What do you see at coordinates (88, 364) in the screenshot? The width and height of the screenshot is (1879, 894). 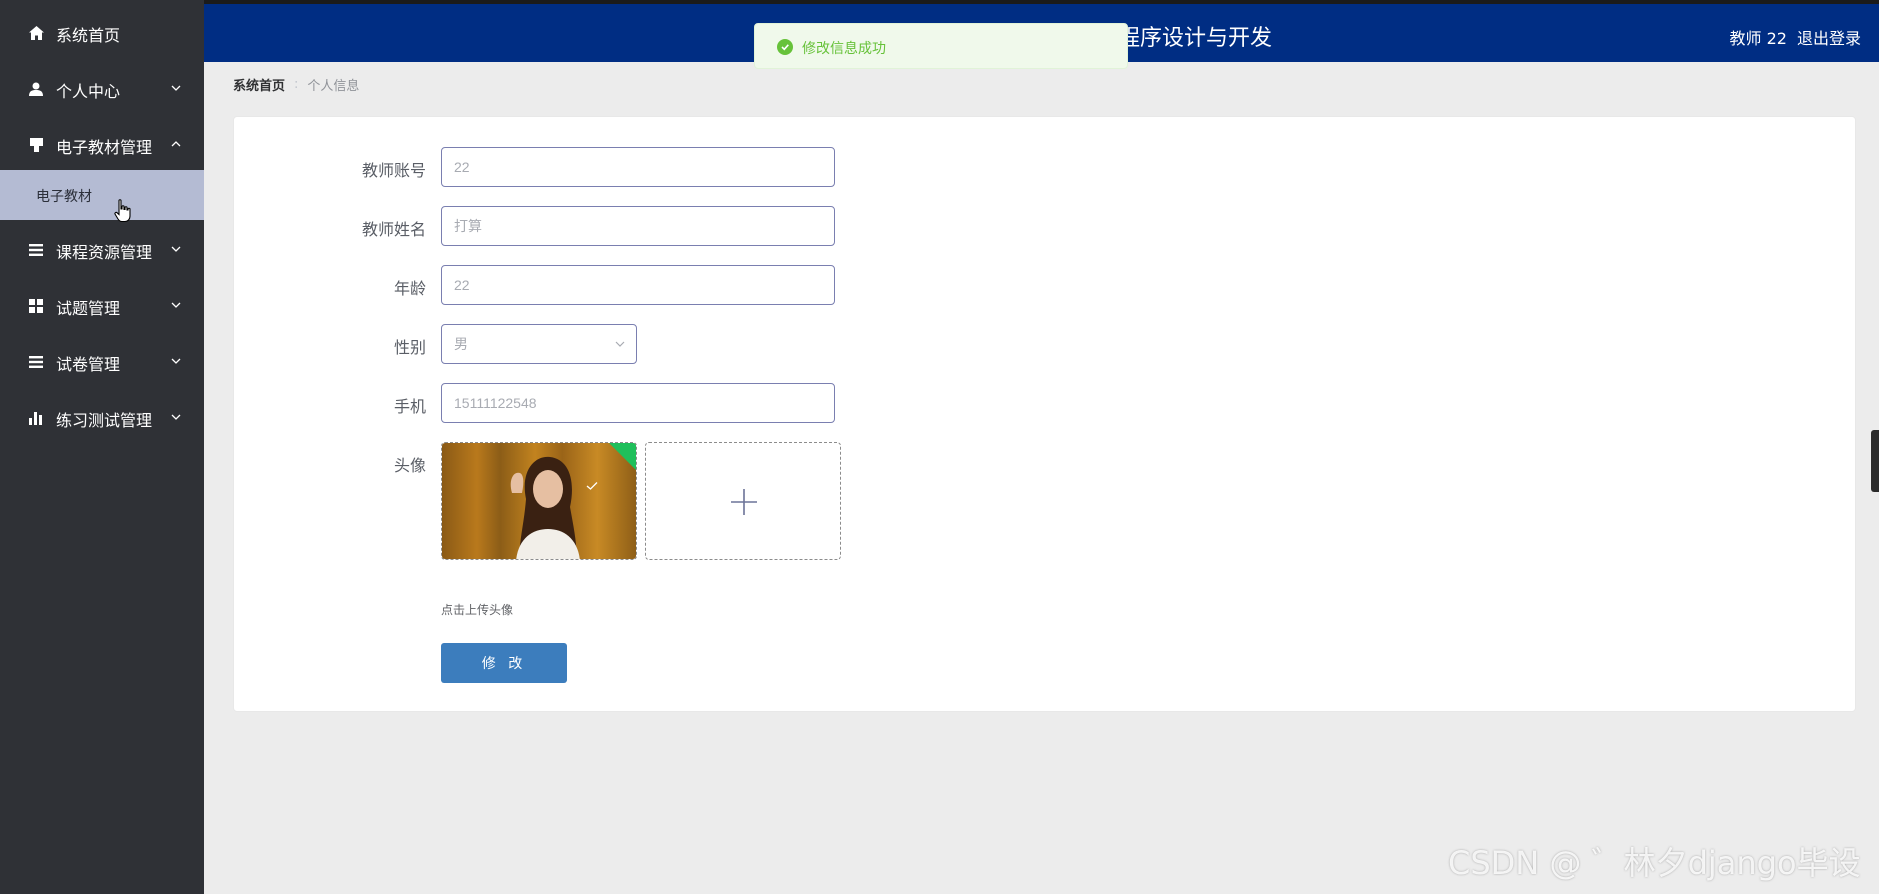 I see `sidebar-item-label: 试卷管理` at bounding box center [88, 364].